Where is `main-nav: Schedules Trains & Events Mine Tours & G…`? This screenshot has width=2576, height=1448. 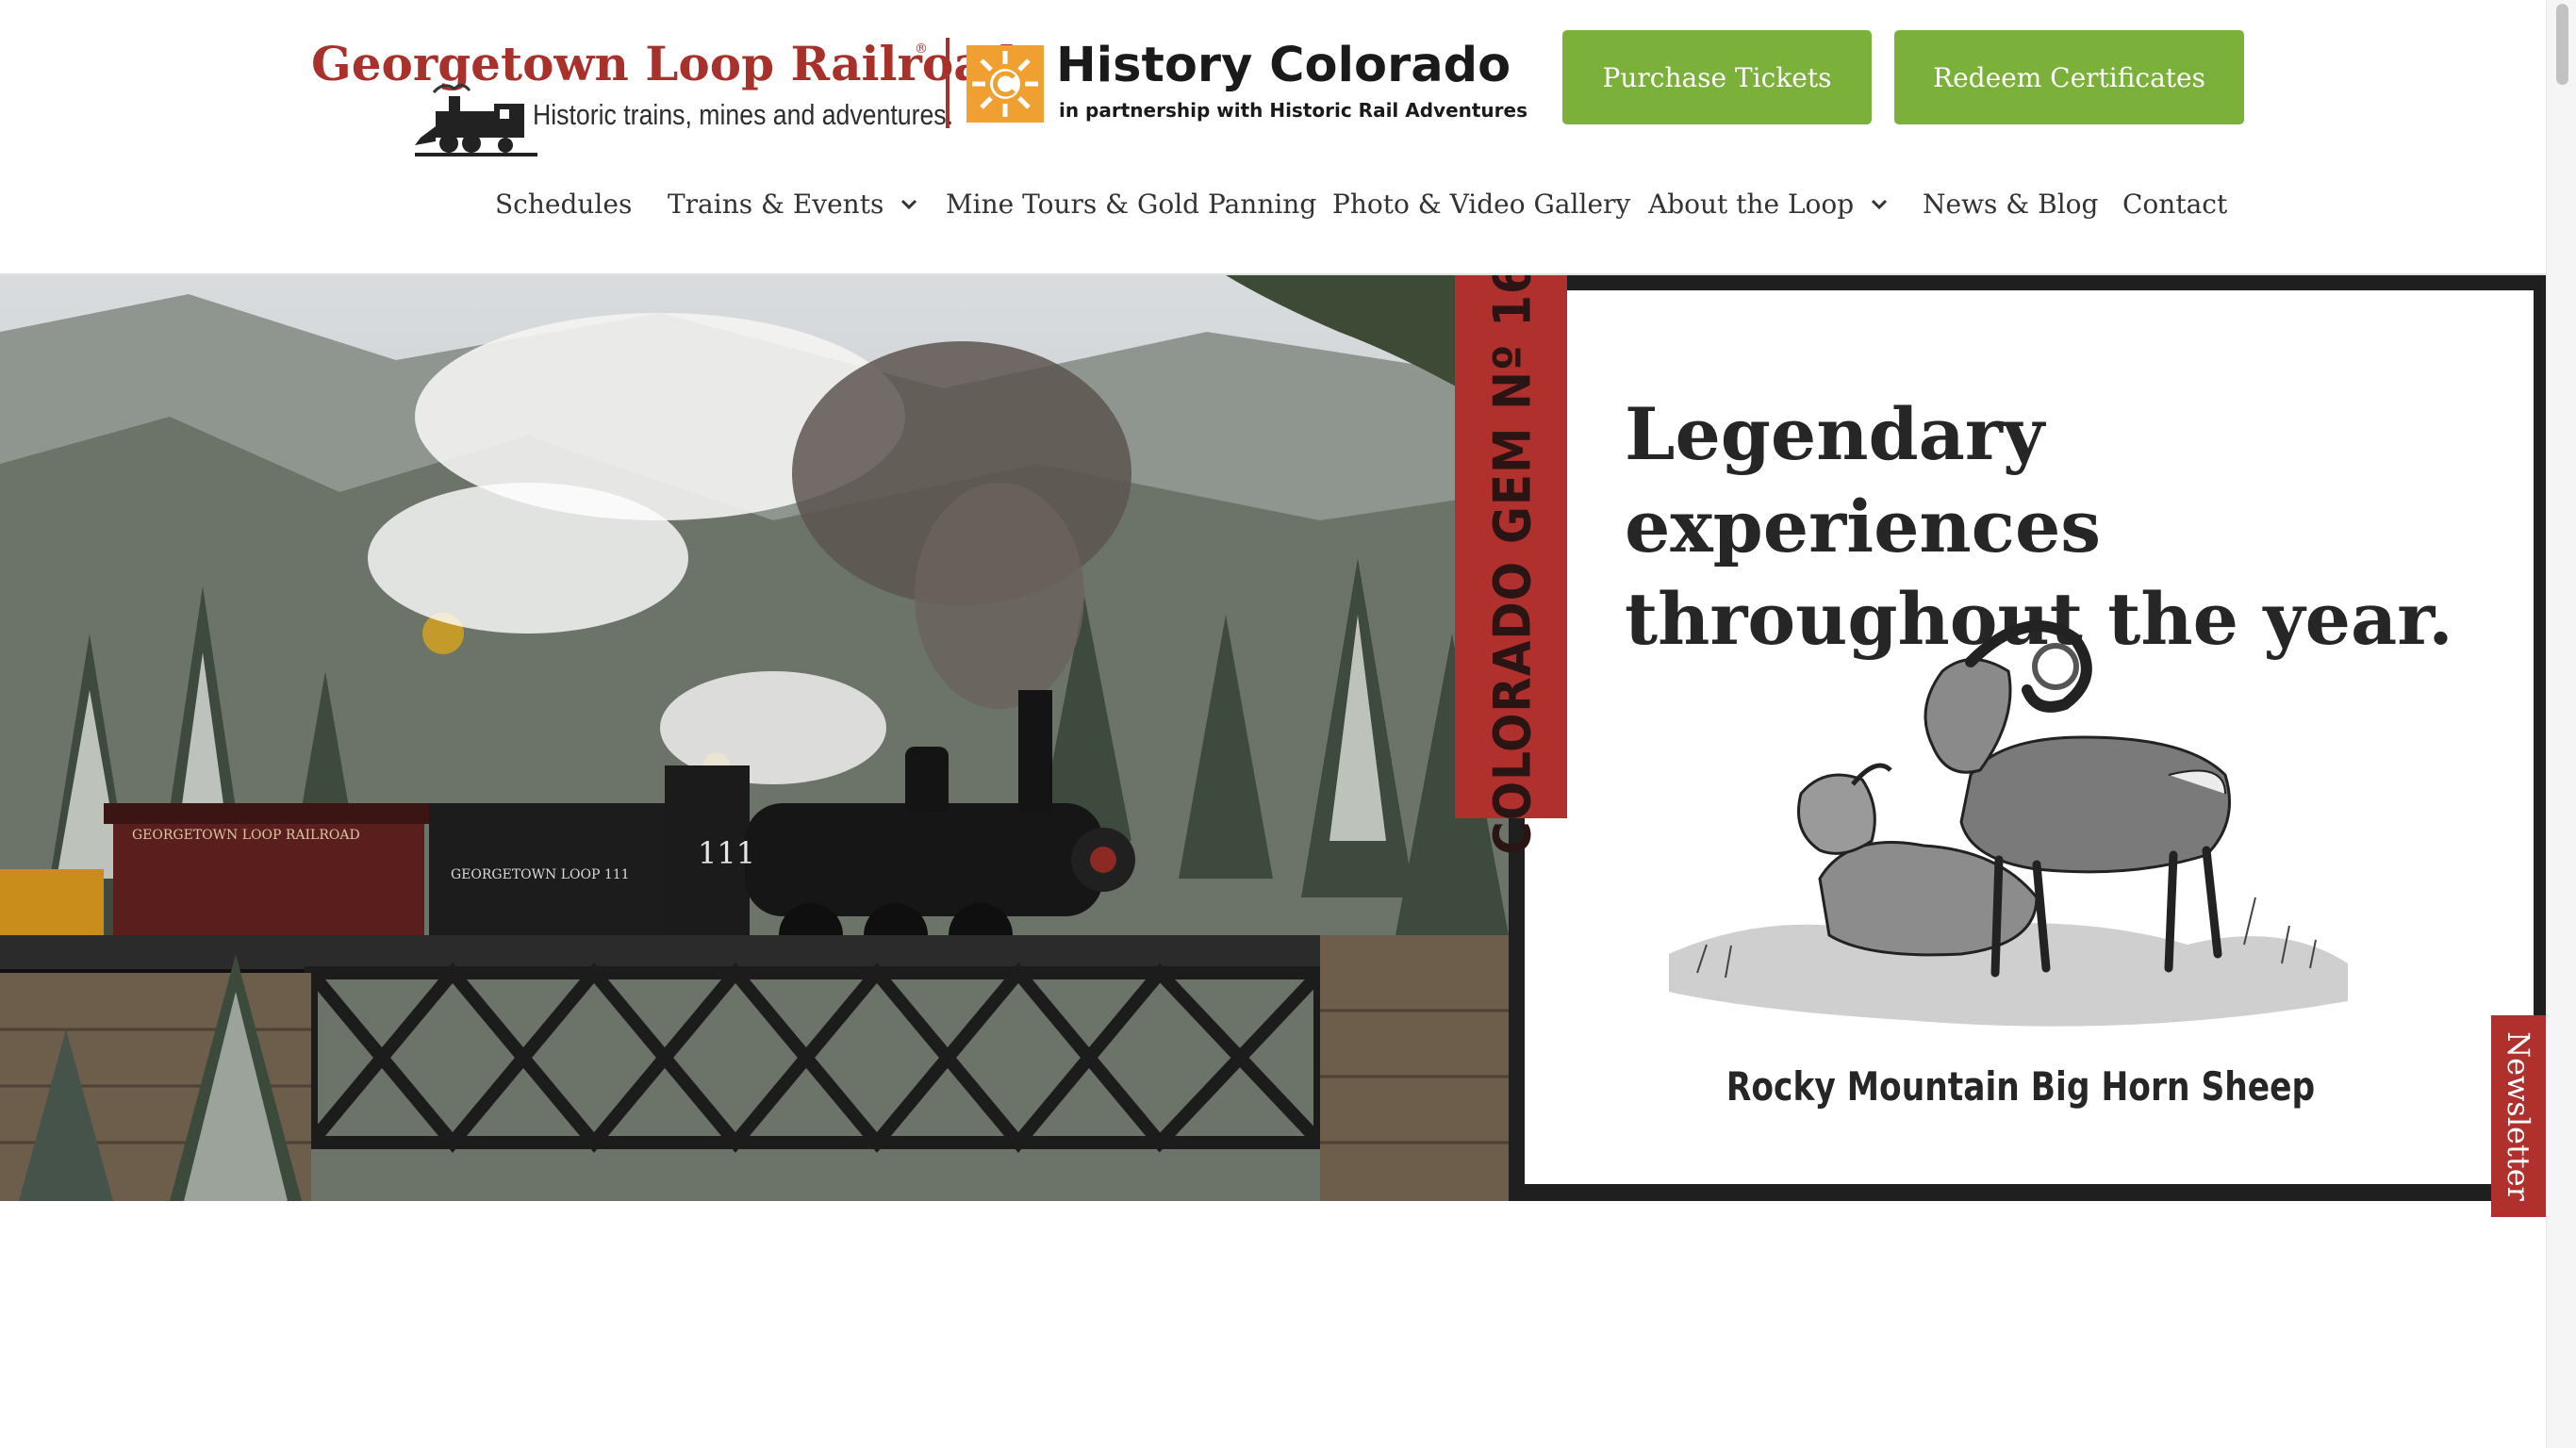 main-nav: Schedules Trains & Events Mine Tours & G… is located at coordinates (1273, 205).